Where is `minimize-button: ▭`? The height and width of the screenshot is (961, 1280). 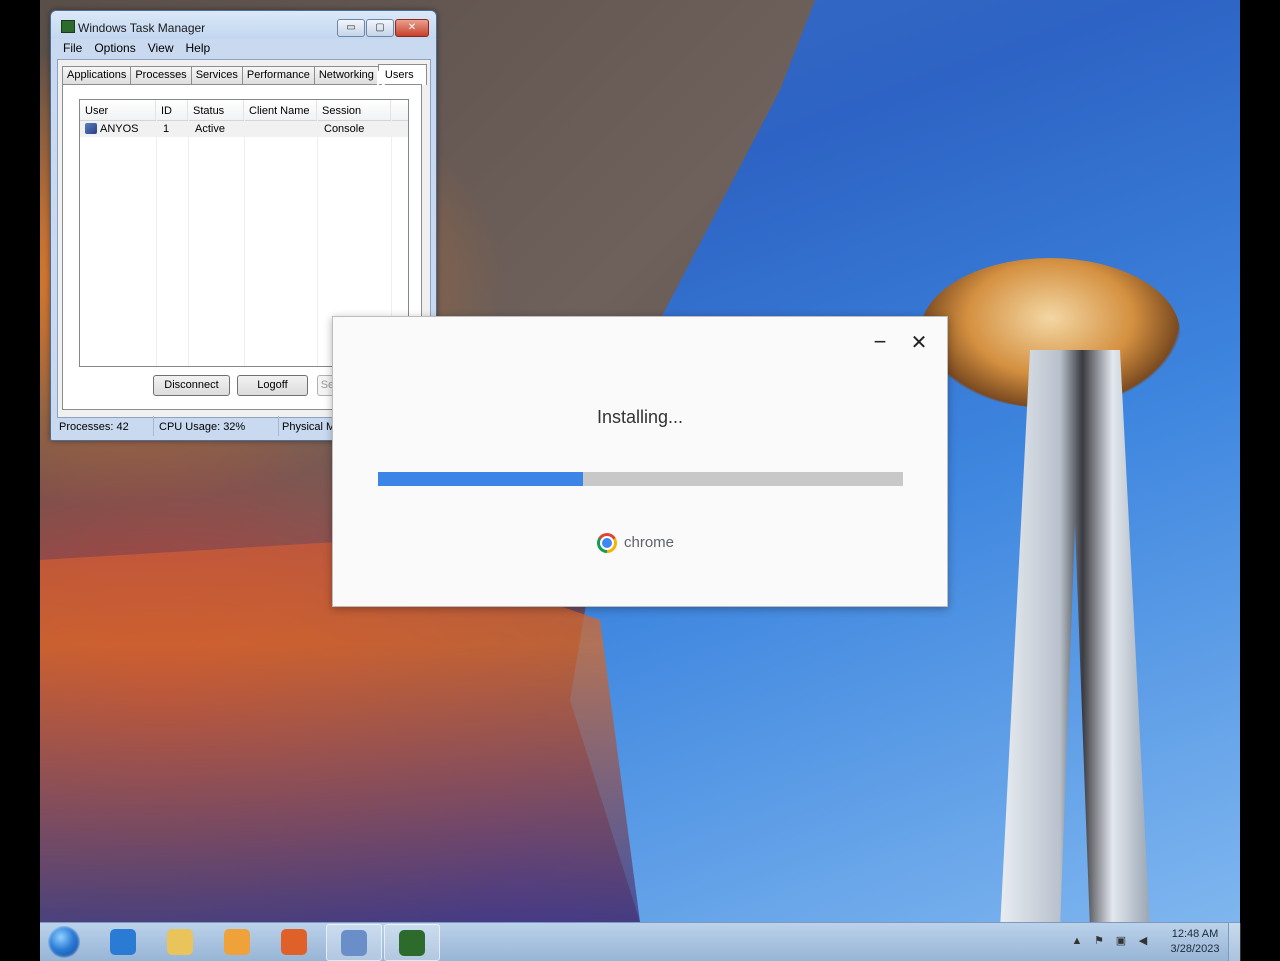 minimize-button: ▭ is located at coordinates (351, 28).